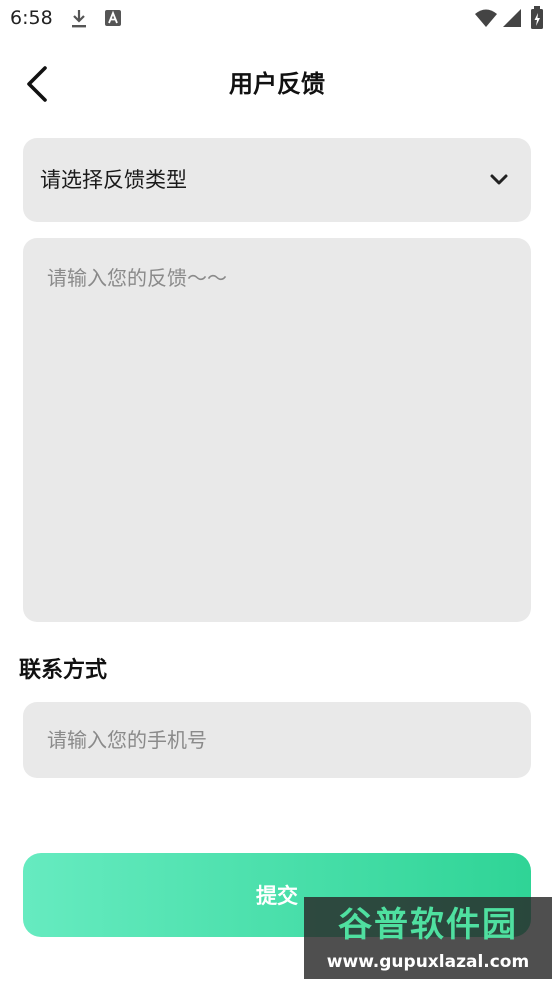 This screenshot has height=984, width=554. I want to click on status-bar: 6:58, so click(277, 18).